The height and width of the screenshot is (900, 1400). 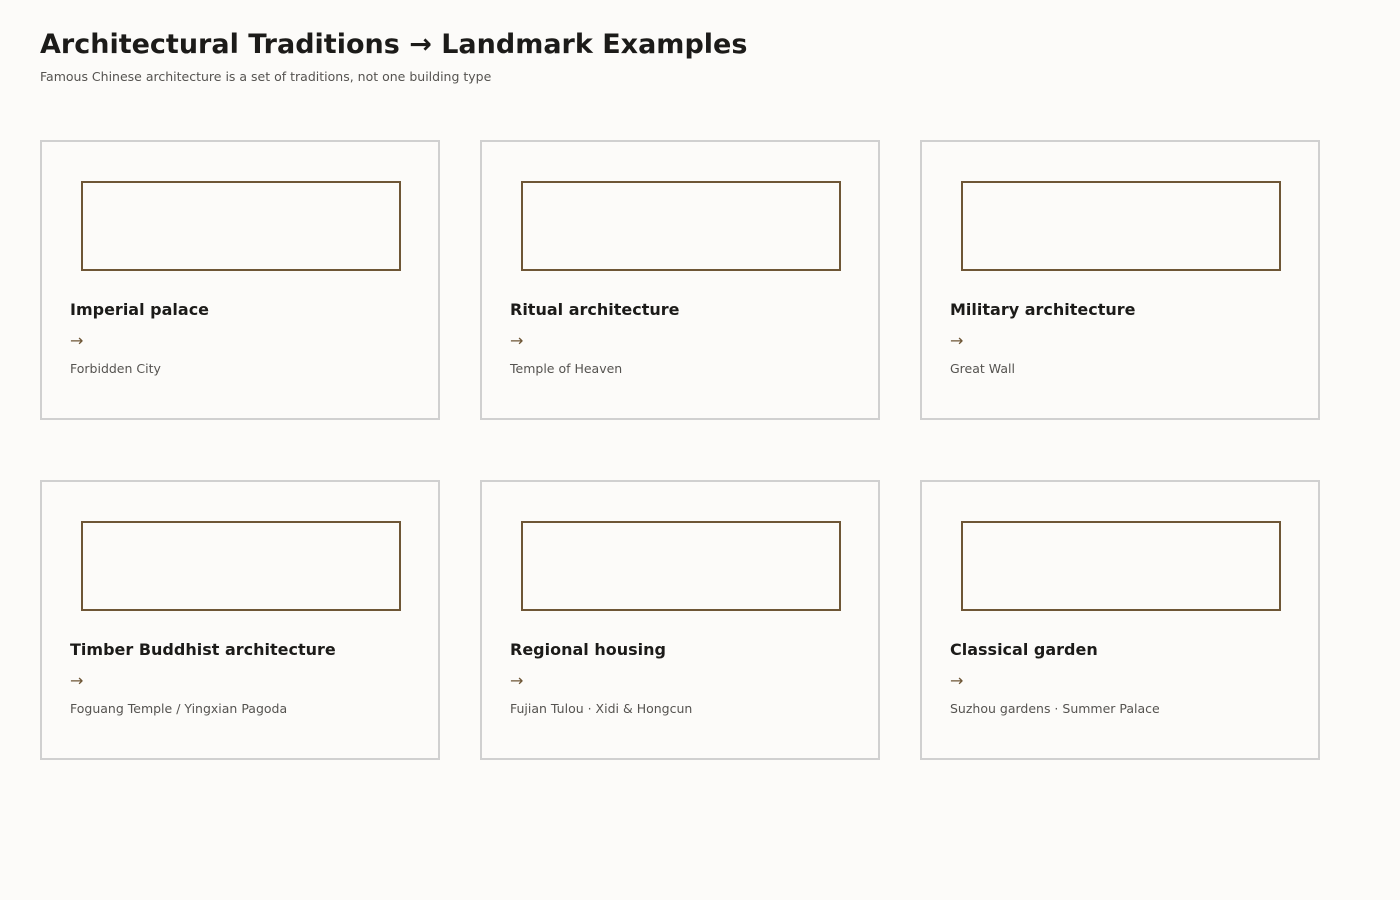 I want to click on landmark-example: Forbidden City, so click(x=115, y=368).